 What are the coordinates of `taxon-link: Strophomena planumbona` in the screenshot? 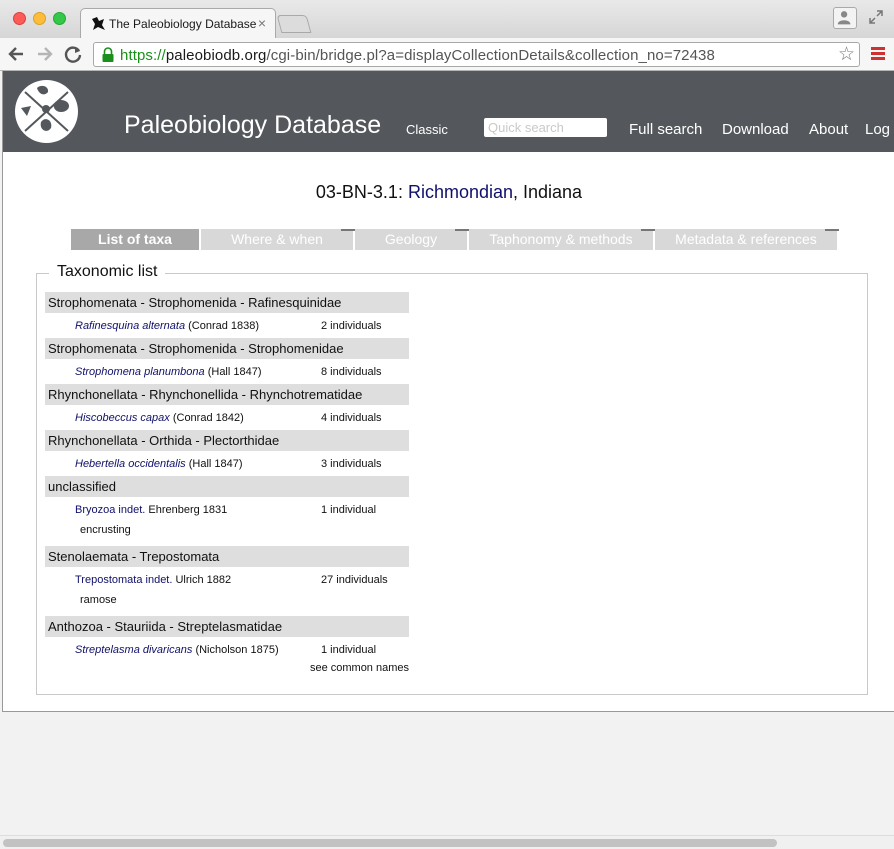 It's located at (140, 372).